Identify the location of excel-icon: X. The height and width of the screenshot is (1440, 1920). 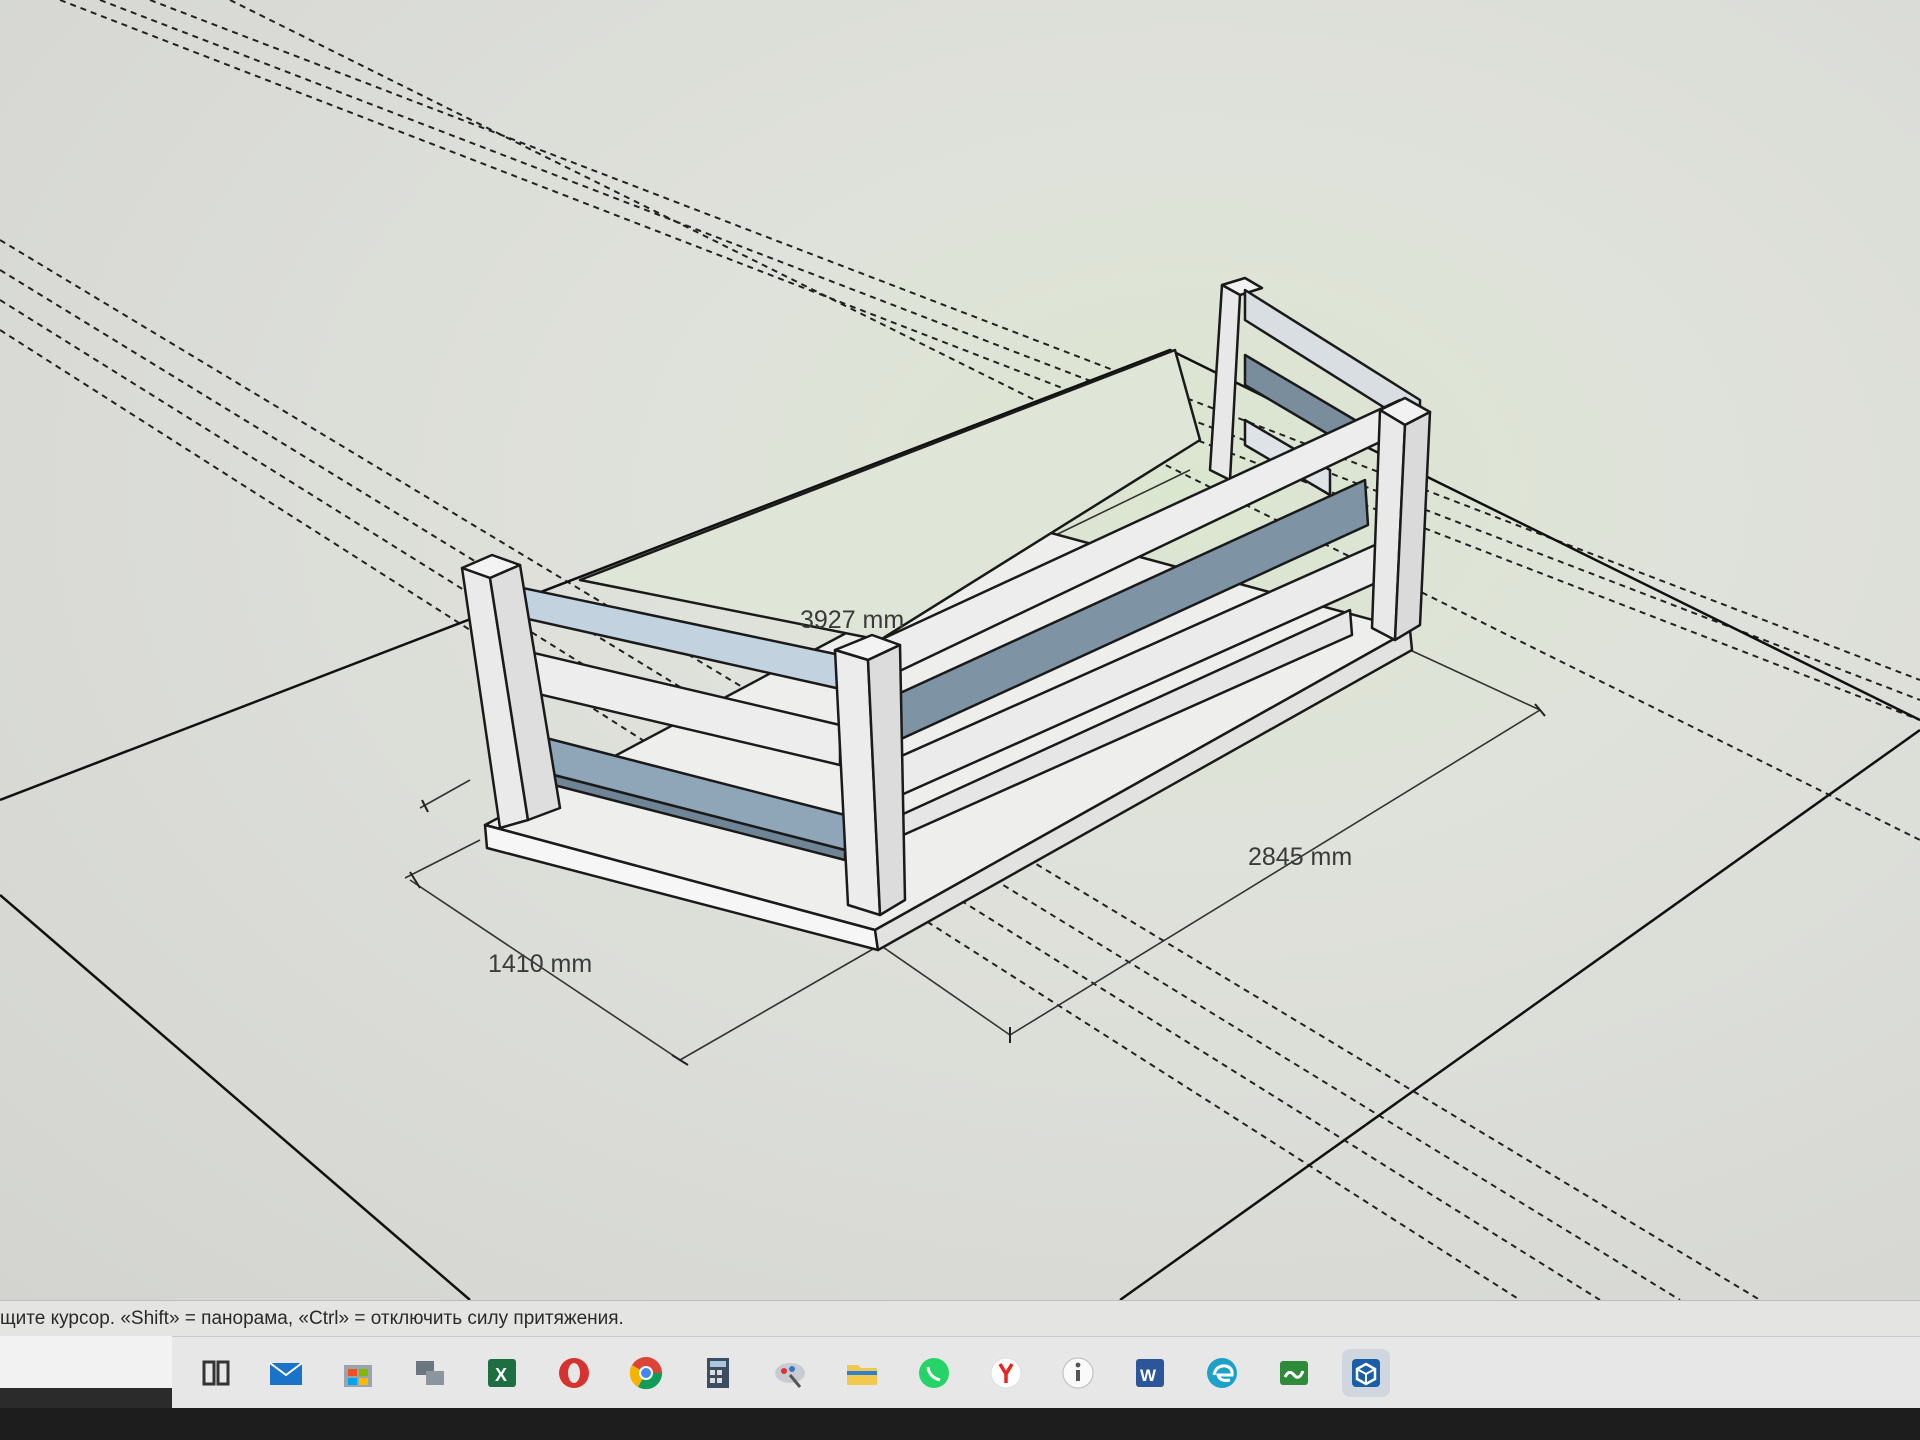
(502, 1373).